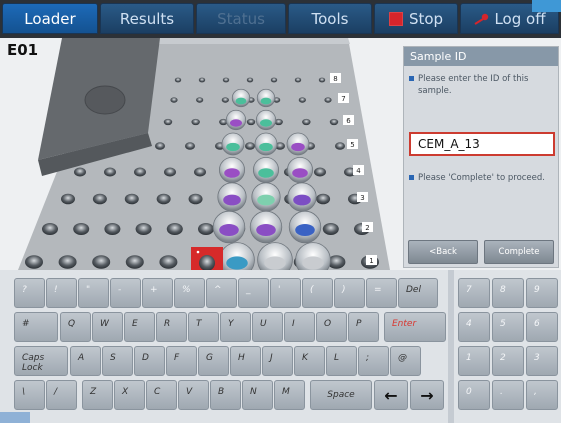 Image resolution: width=561 pixels, height=423 pixels. I want to click on numpad-key: ,, so click(542, 395).